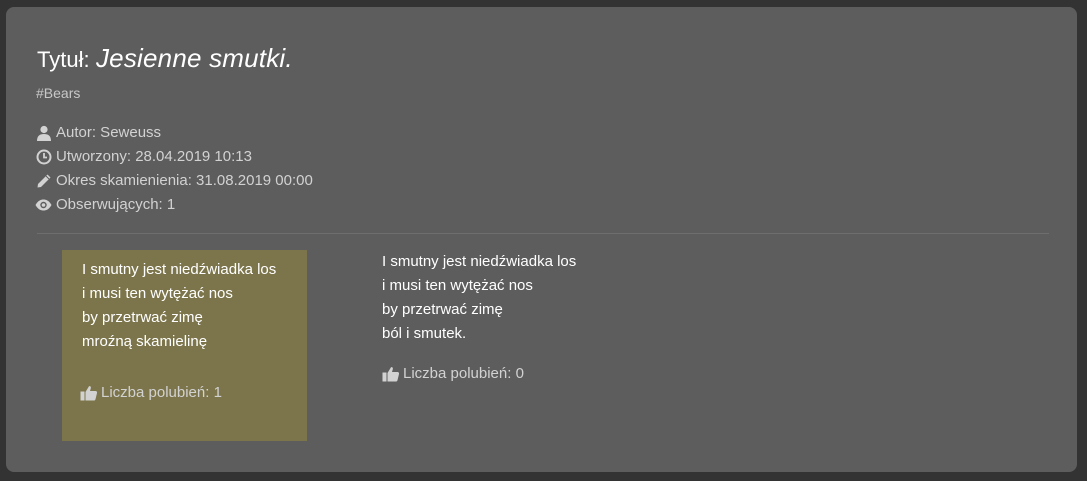 This screenshot has width=1087, height=481. Describe the element at coordinates (463, 373) in the screenshot. I see `likes-count-text: Liczba polubień: 0` at that location.